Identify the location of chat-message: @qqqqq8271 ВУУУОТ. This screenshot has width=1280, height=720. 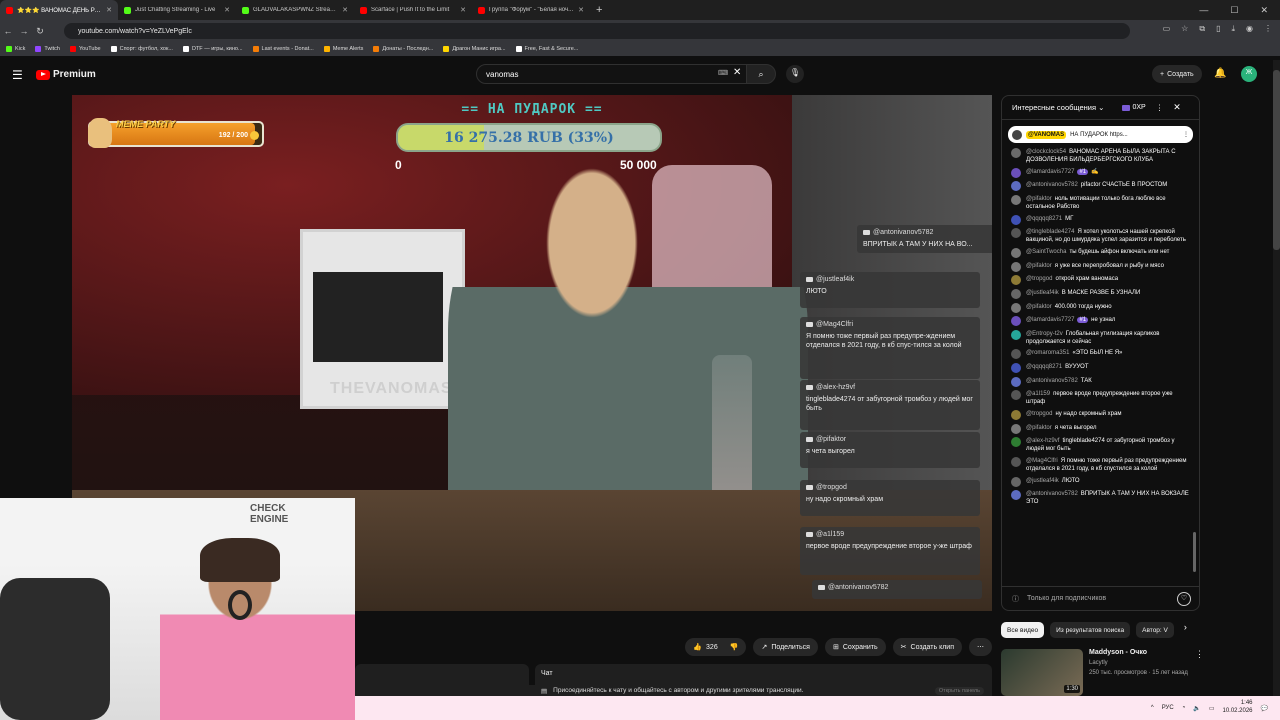
(1100, 368).